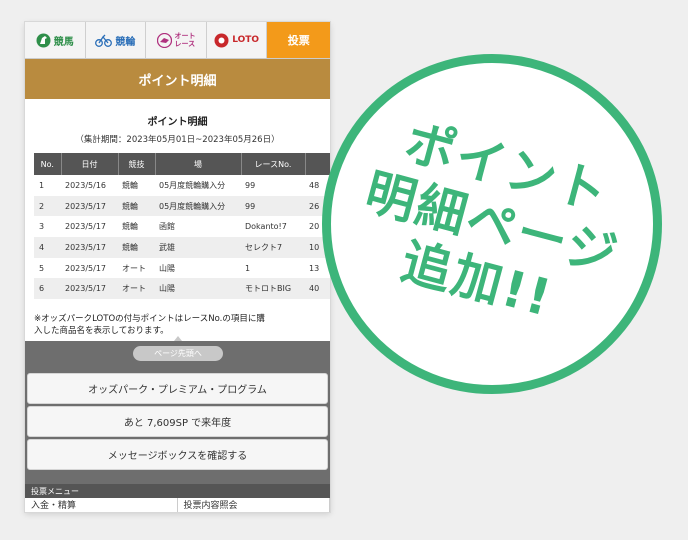  Describe the element at coordinates (178, 338) in the screenshot. I see `up-arrow-icon` at that location.